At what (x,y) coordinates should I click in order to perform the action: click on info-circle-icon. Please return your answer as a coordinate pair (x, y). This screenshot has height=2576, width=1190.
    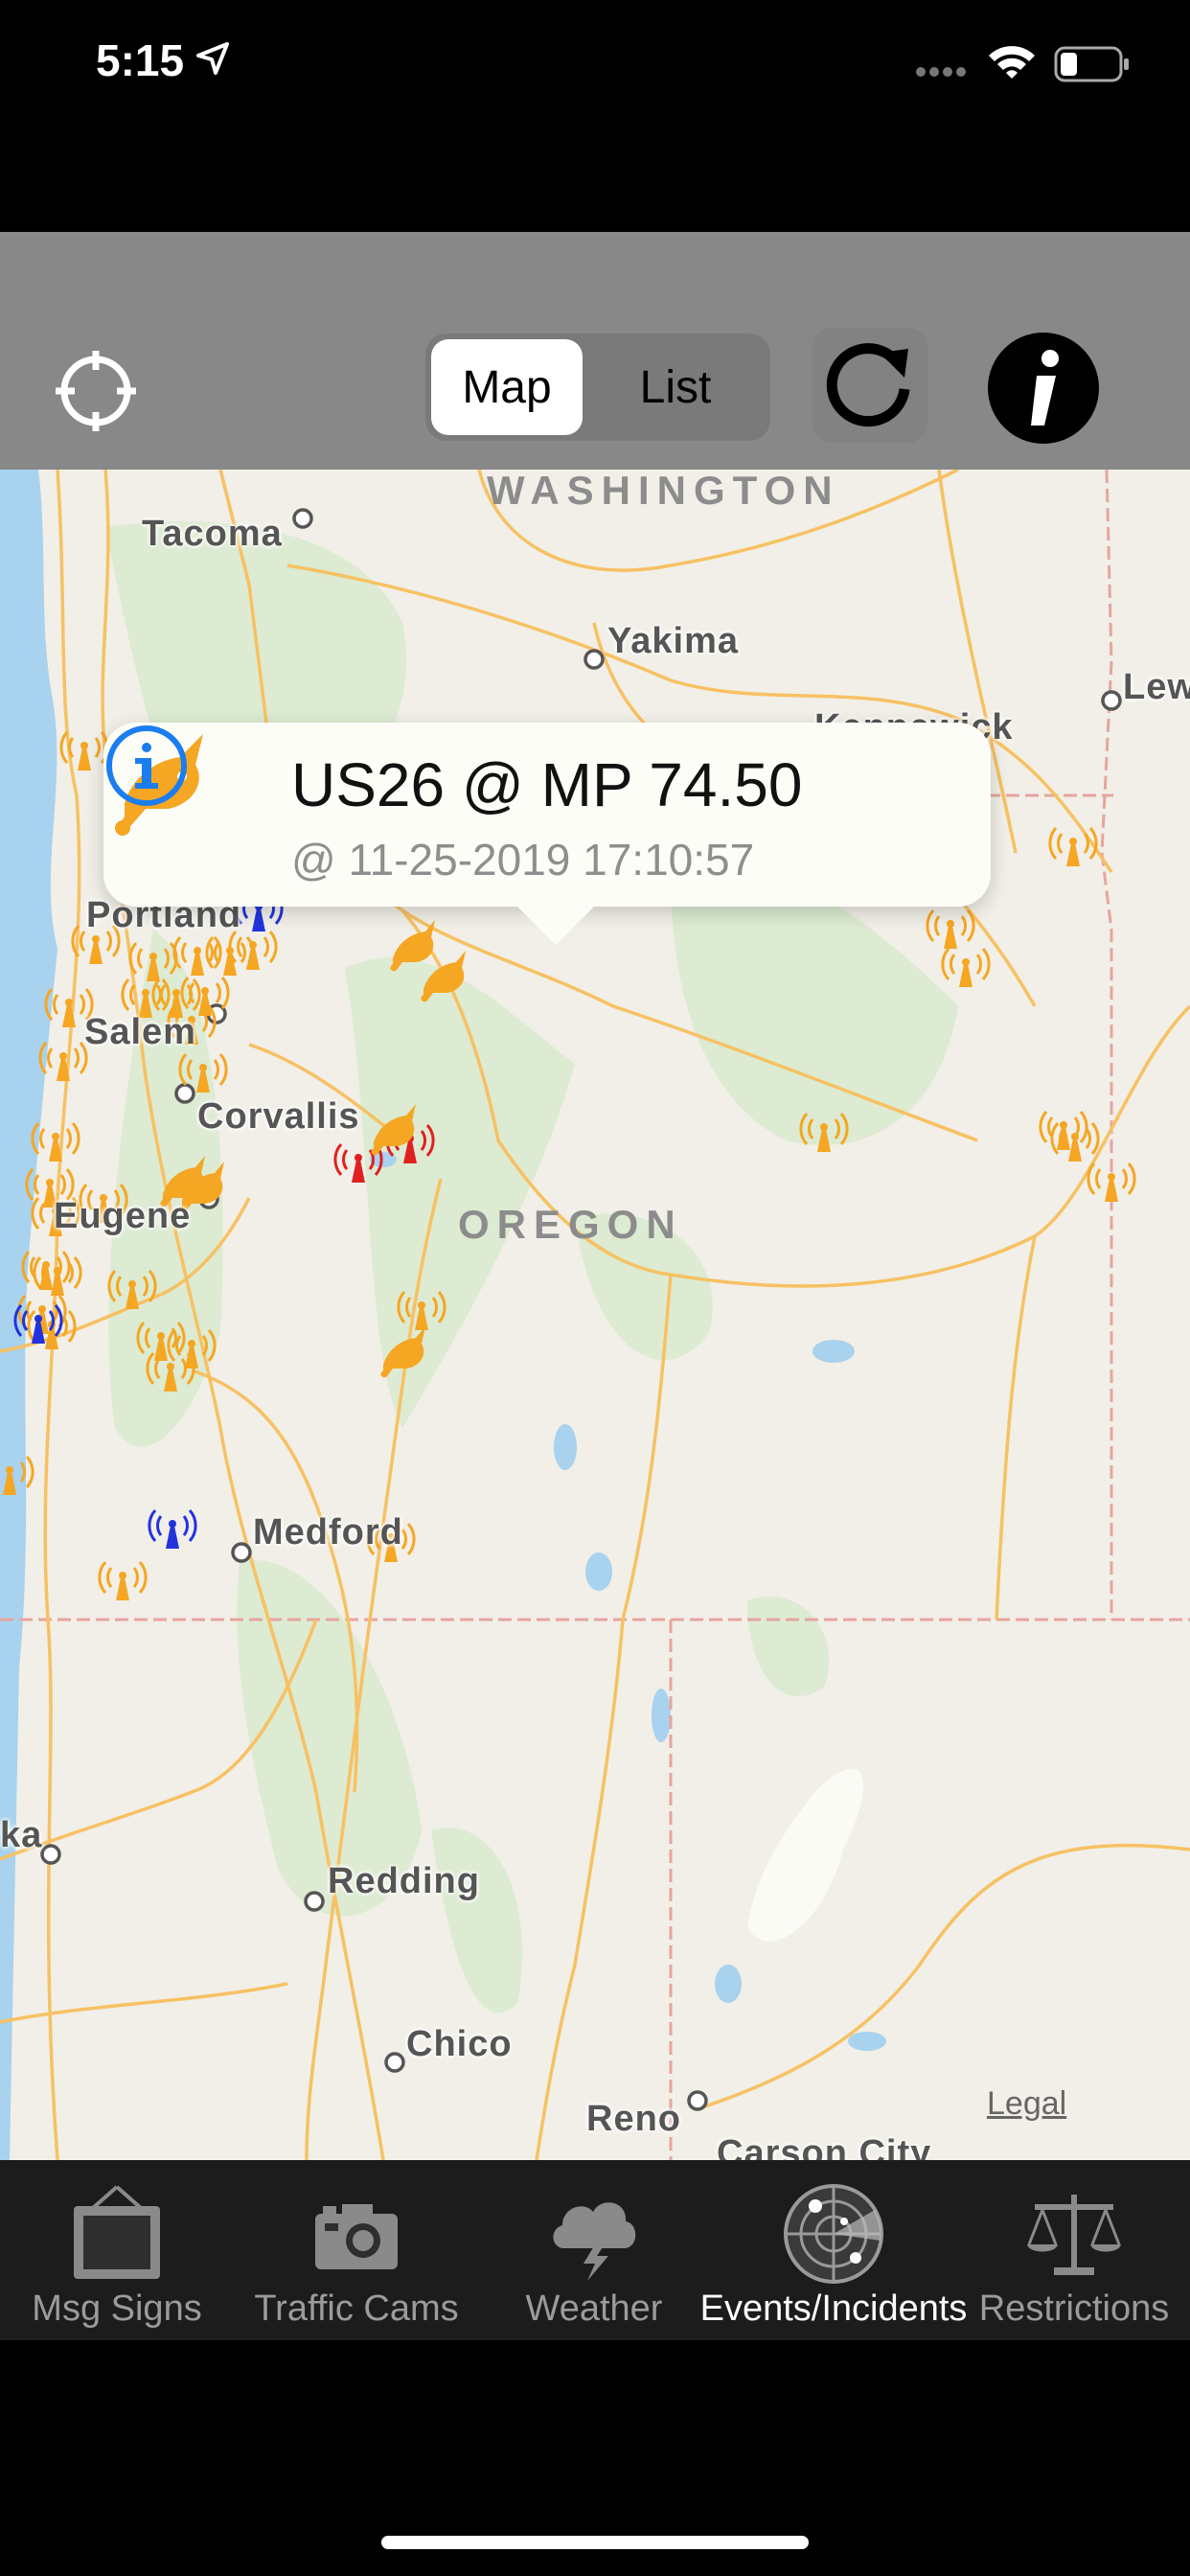
    Looking at the image, I should click on (147, 766).